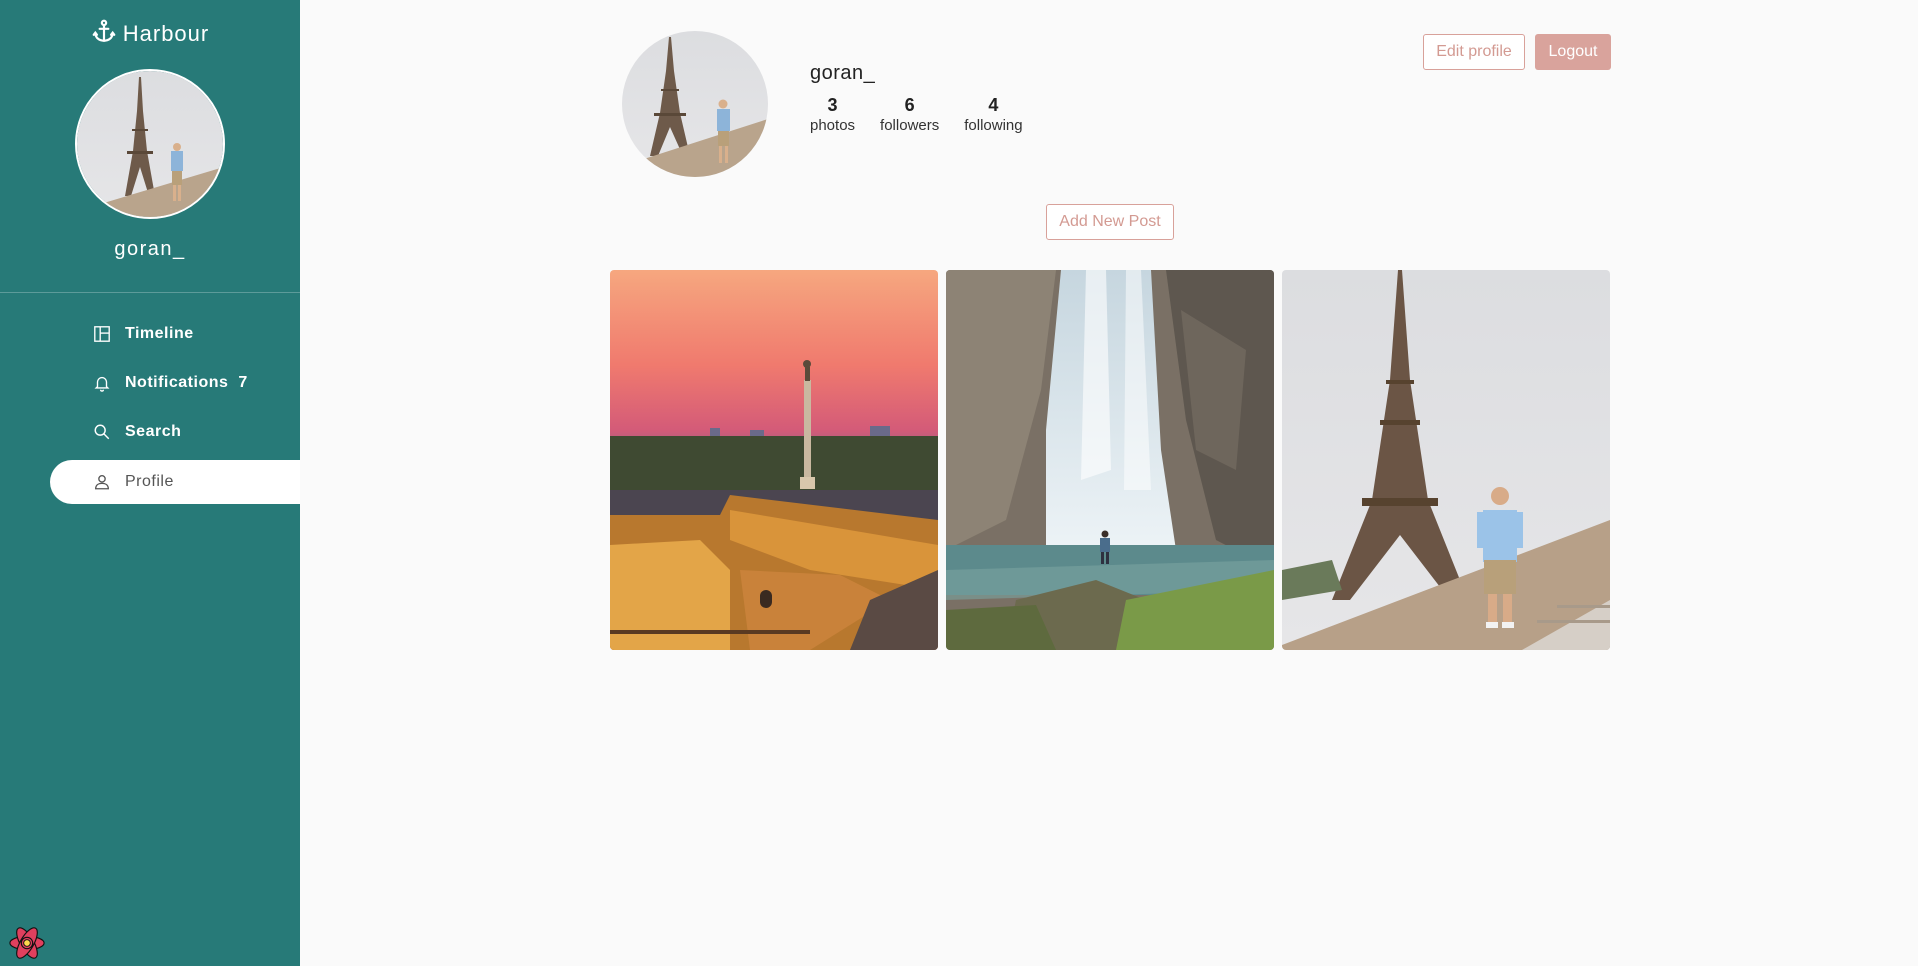 This screenshot has height=966, width=1918. What do you see at coordinates (102, 383) in the screenshot?
I see `bell-icon` at bounding box center [102, 383].